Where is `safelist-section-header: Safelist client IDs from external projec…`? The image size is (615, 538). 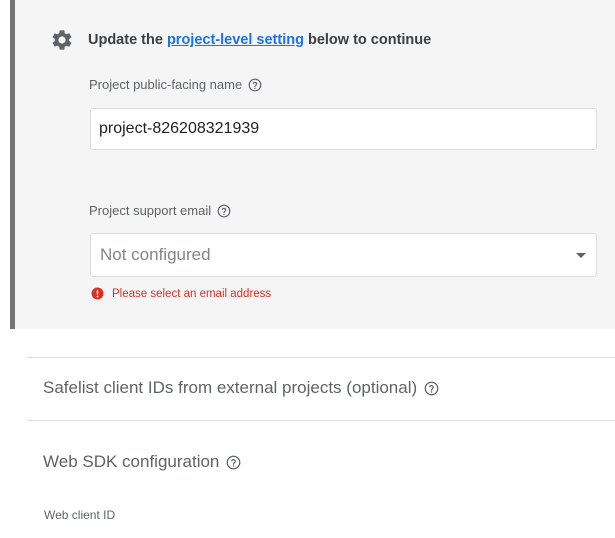 safelist-section-header: Safelist client IDs from external projec… is located at coordinates (241, 388).